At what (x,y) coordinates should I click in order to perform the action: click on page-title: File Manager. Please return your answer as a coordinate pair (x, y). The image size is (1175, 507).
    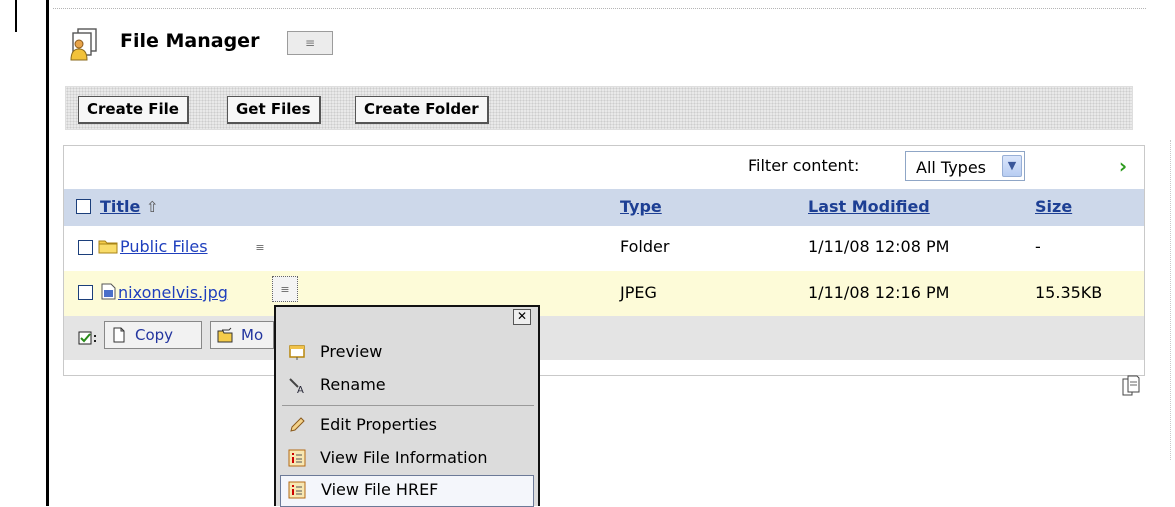
    Looking at the image, I should click on (190, 41).